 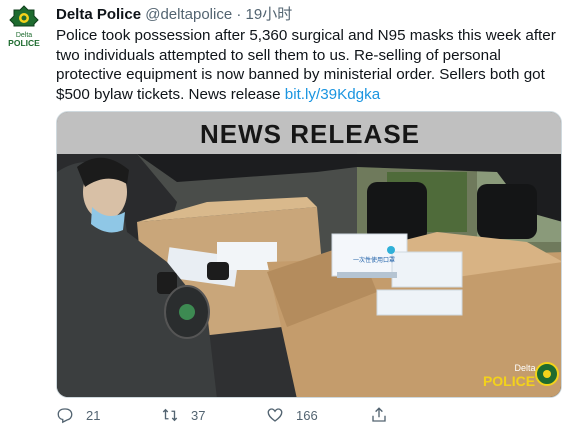 I want to click on police-badge-icon: Delta POLICE, so click(x=24, y=26).